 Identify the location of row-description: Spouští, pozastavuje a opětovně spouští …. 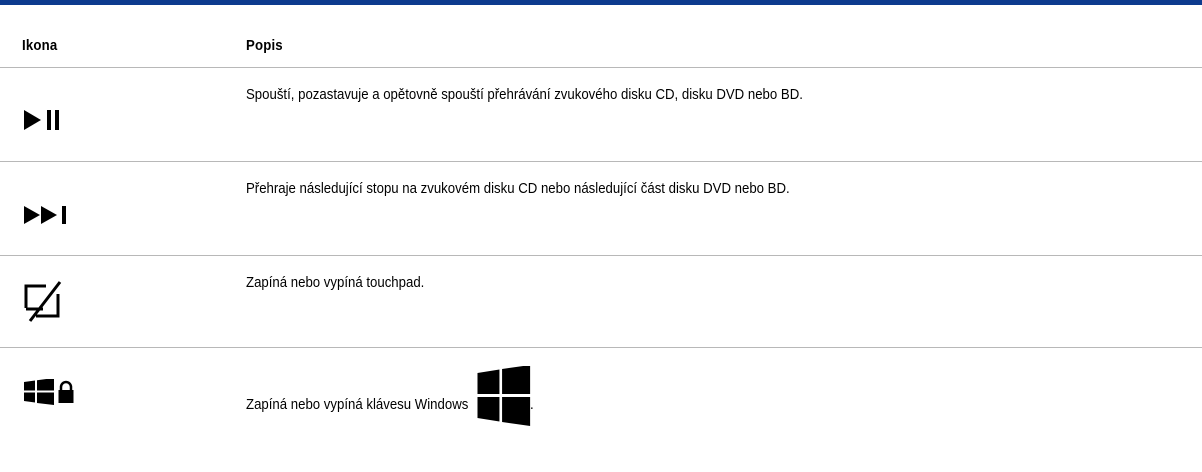
(524, 94).